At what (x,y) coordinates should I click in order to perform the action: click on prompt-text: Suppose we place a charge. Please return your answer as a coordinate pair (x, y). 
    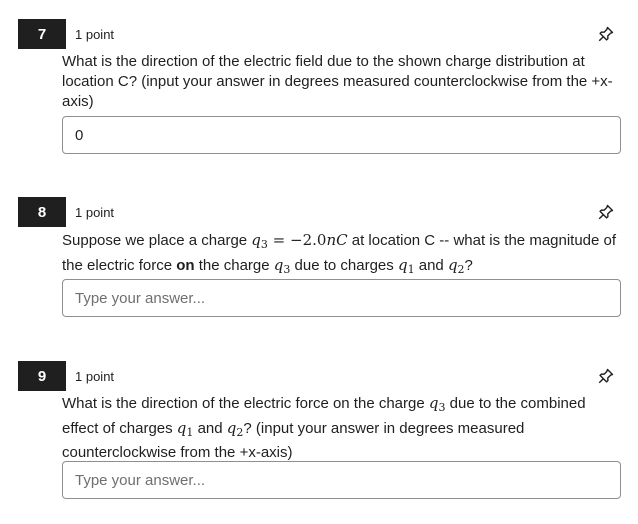
    Looking at the image, I should click on (157, 240).